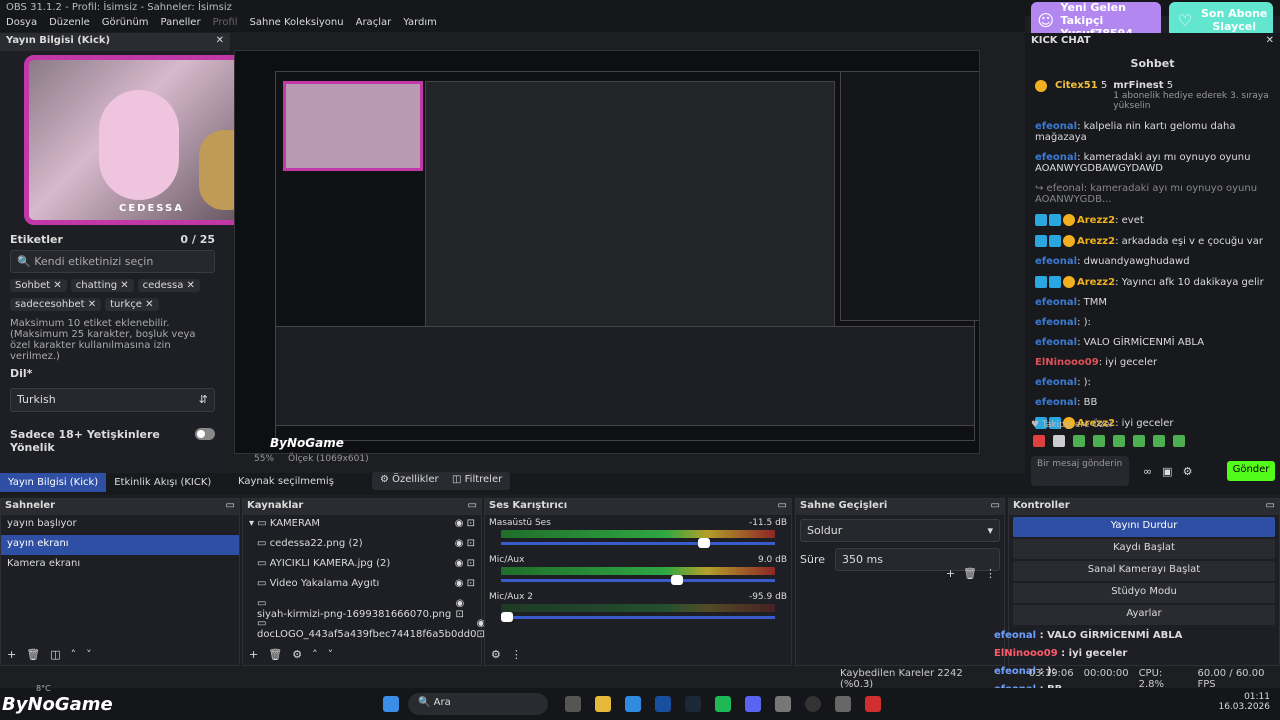 The image size is (1280, 720). What do you see at coordinates (315, 654) in the screenshot?
I see `up-icon: ˄` at bounding box center [315, 654].